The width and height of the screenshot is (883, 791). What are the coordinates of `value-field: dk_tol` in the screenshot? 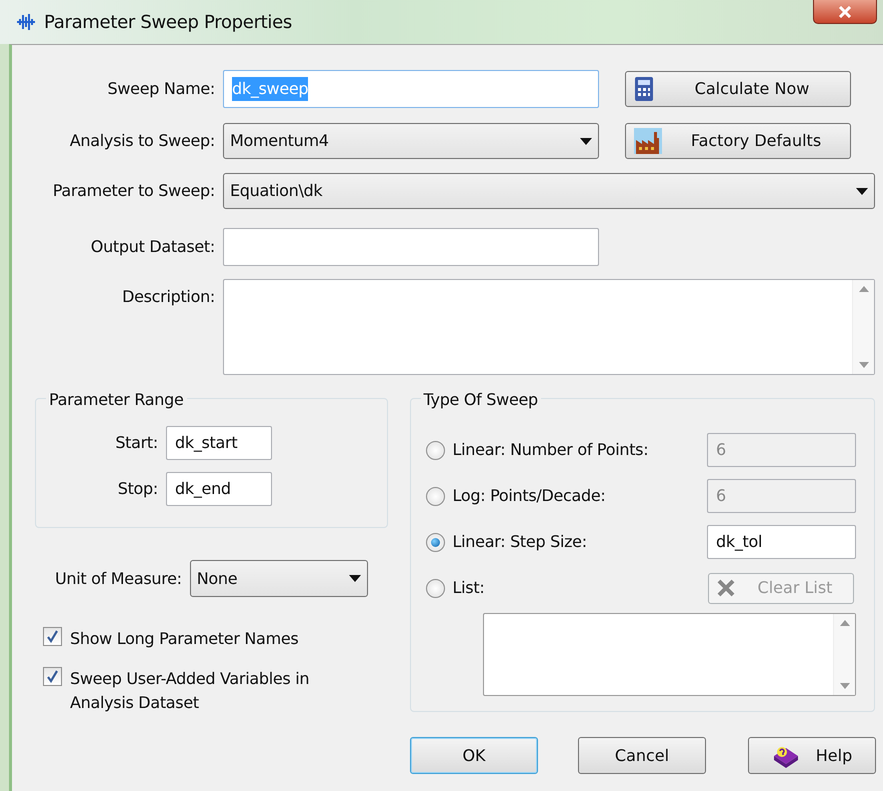 It's located at (781, 542).